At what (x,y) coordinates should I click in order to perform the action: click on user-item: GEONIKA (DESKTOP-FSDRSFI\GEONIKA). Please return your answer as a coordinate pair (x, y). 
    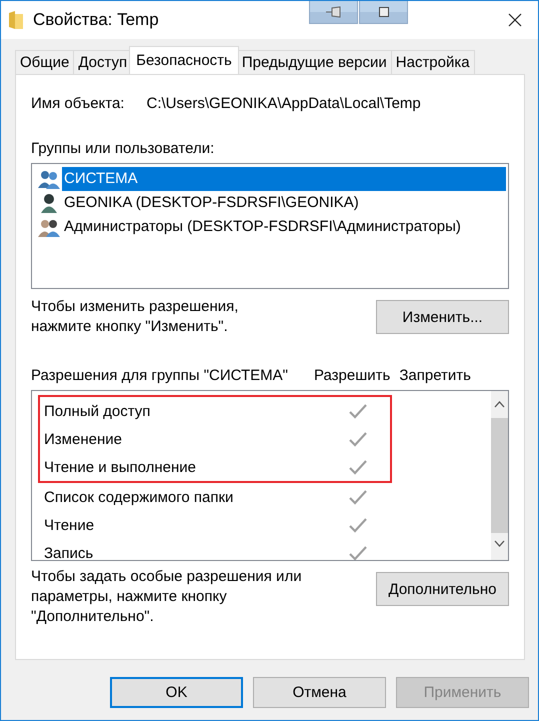
    Looking at the image, I should click on (211, 203).